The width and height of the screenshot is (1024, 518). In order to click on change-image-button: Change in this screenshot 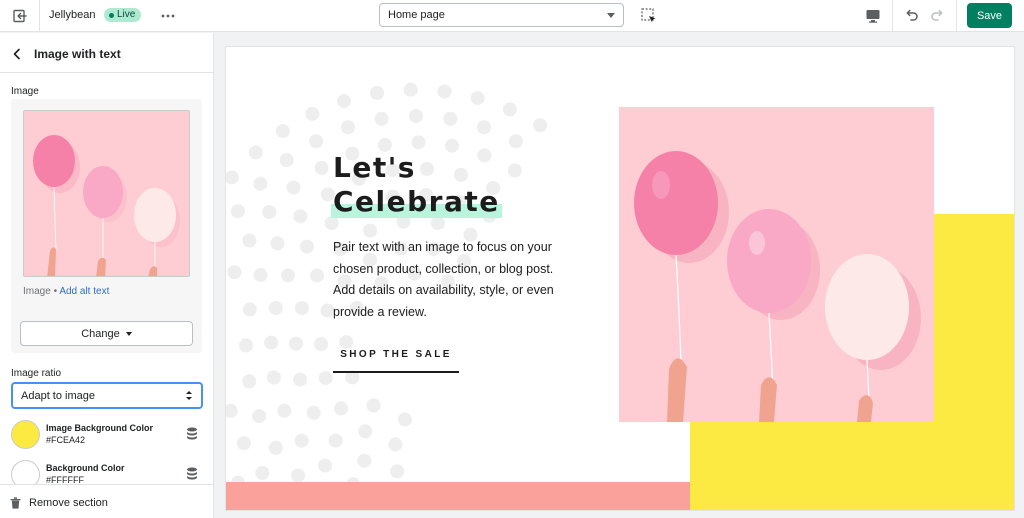, I will do `click(106, 333)`.